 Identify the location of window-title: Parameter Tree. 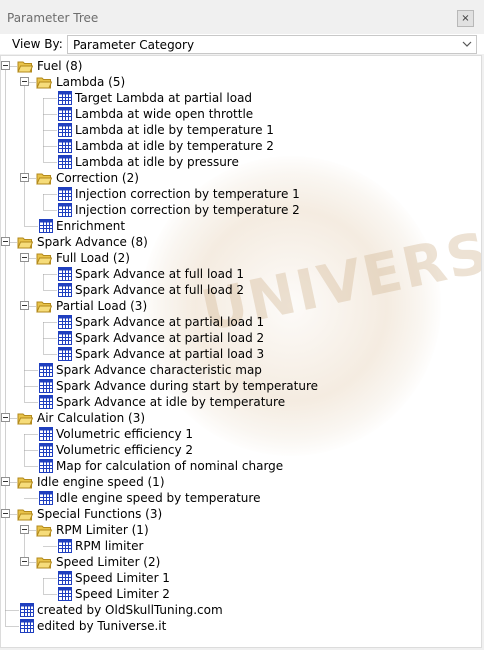
(53, 18).